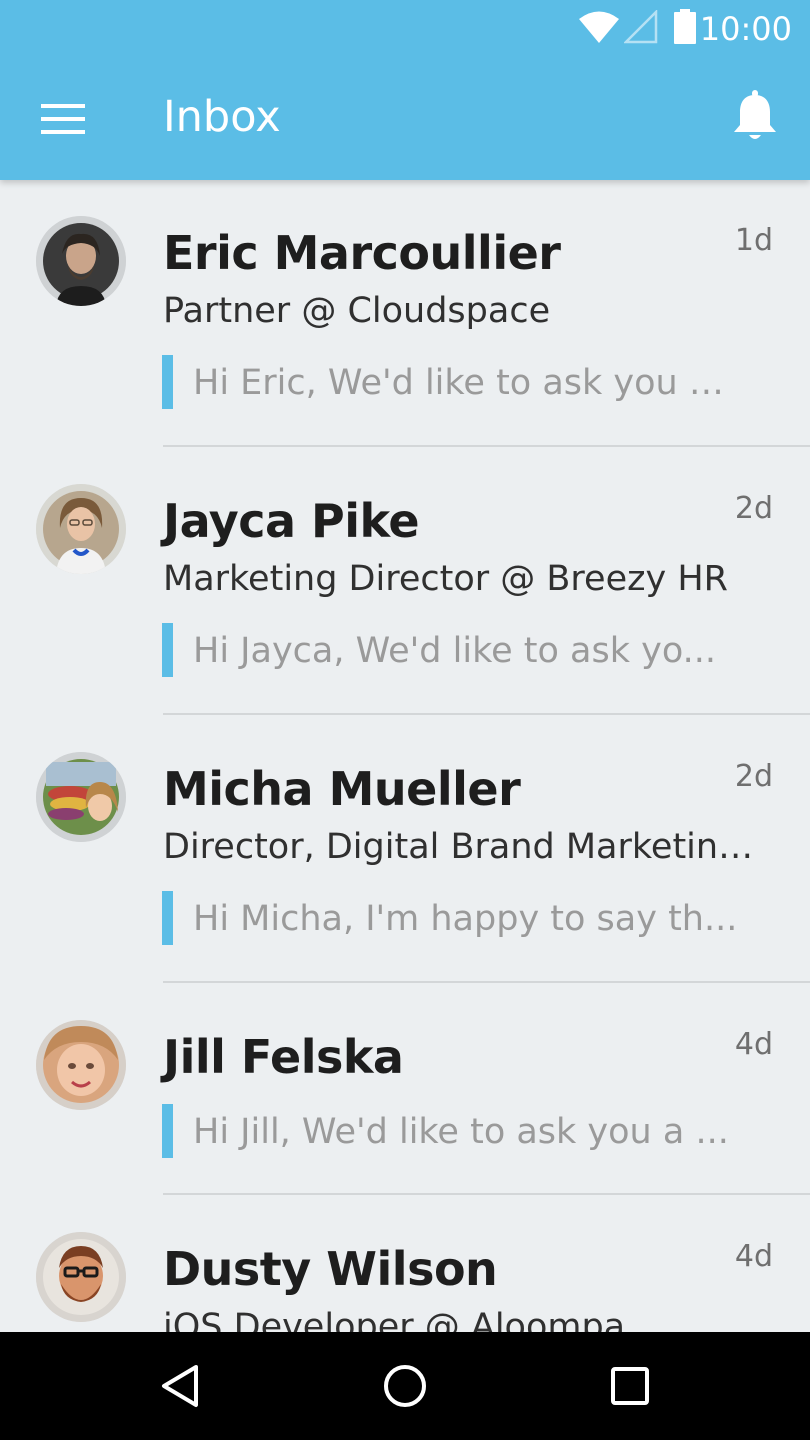  What do you see at coordinates (685, 26) in the screenshot?
I see `battery-icon` at bounding box center [685, 26].